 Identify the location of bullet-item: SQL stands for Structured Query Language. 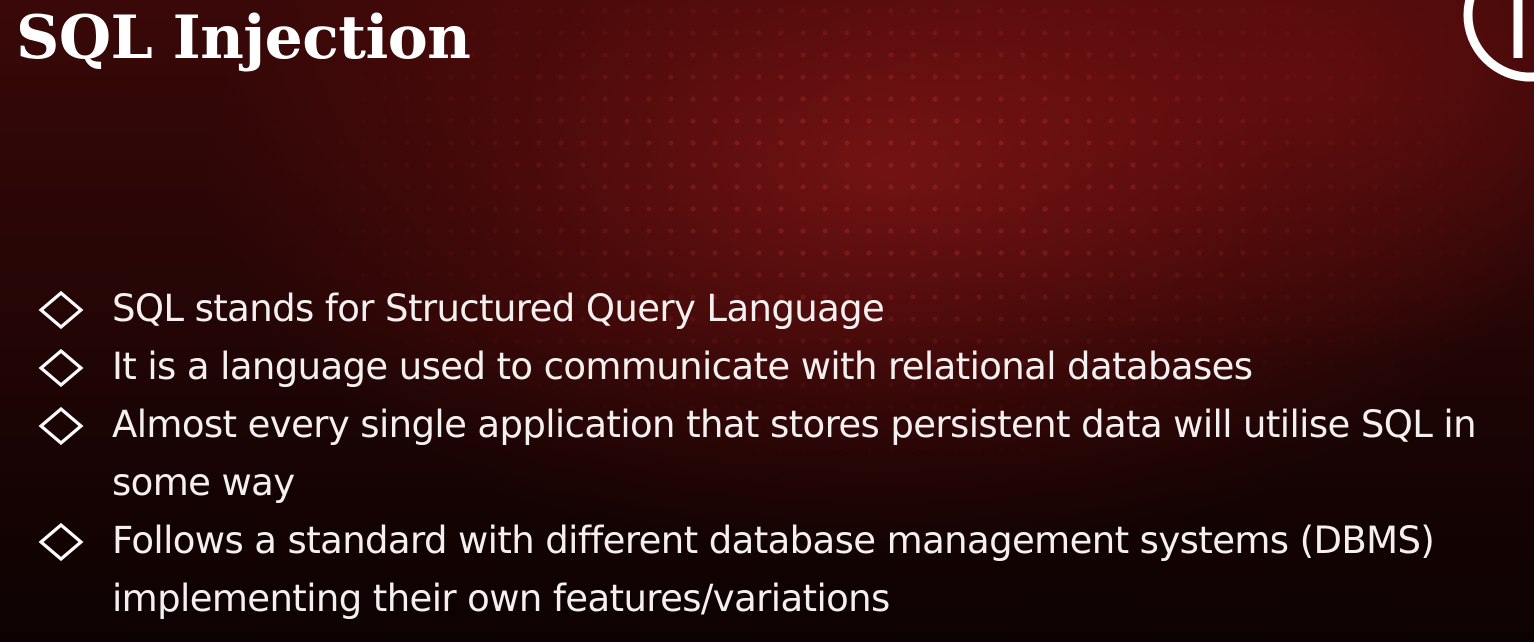
(783, 309).